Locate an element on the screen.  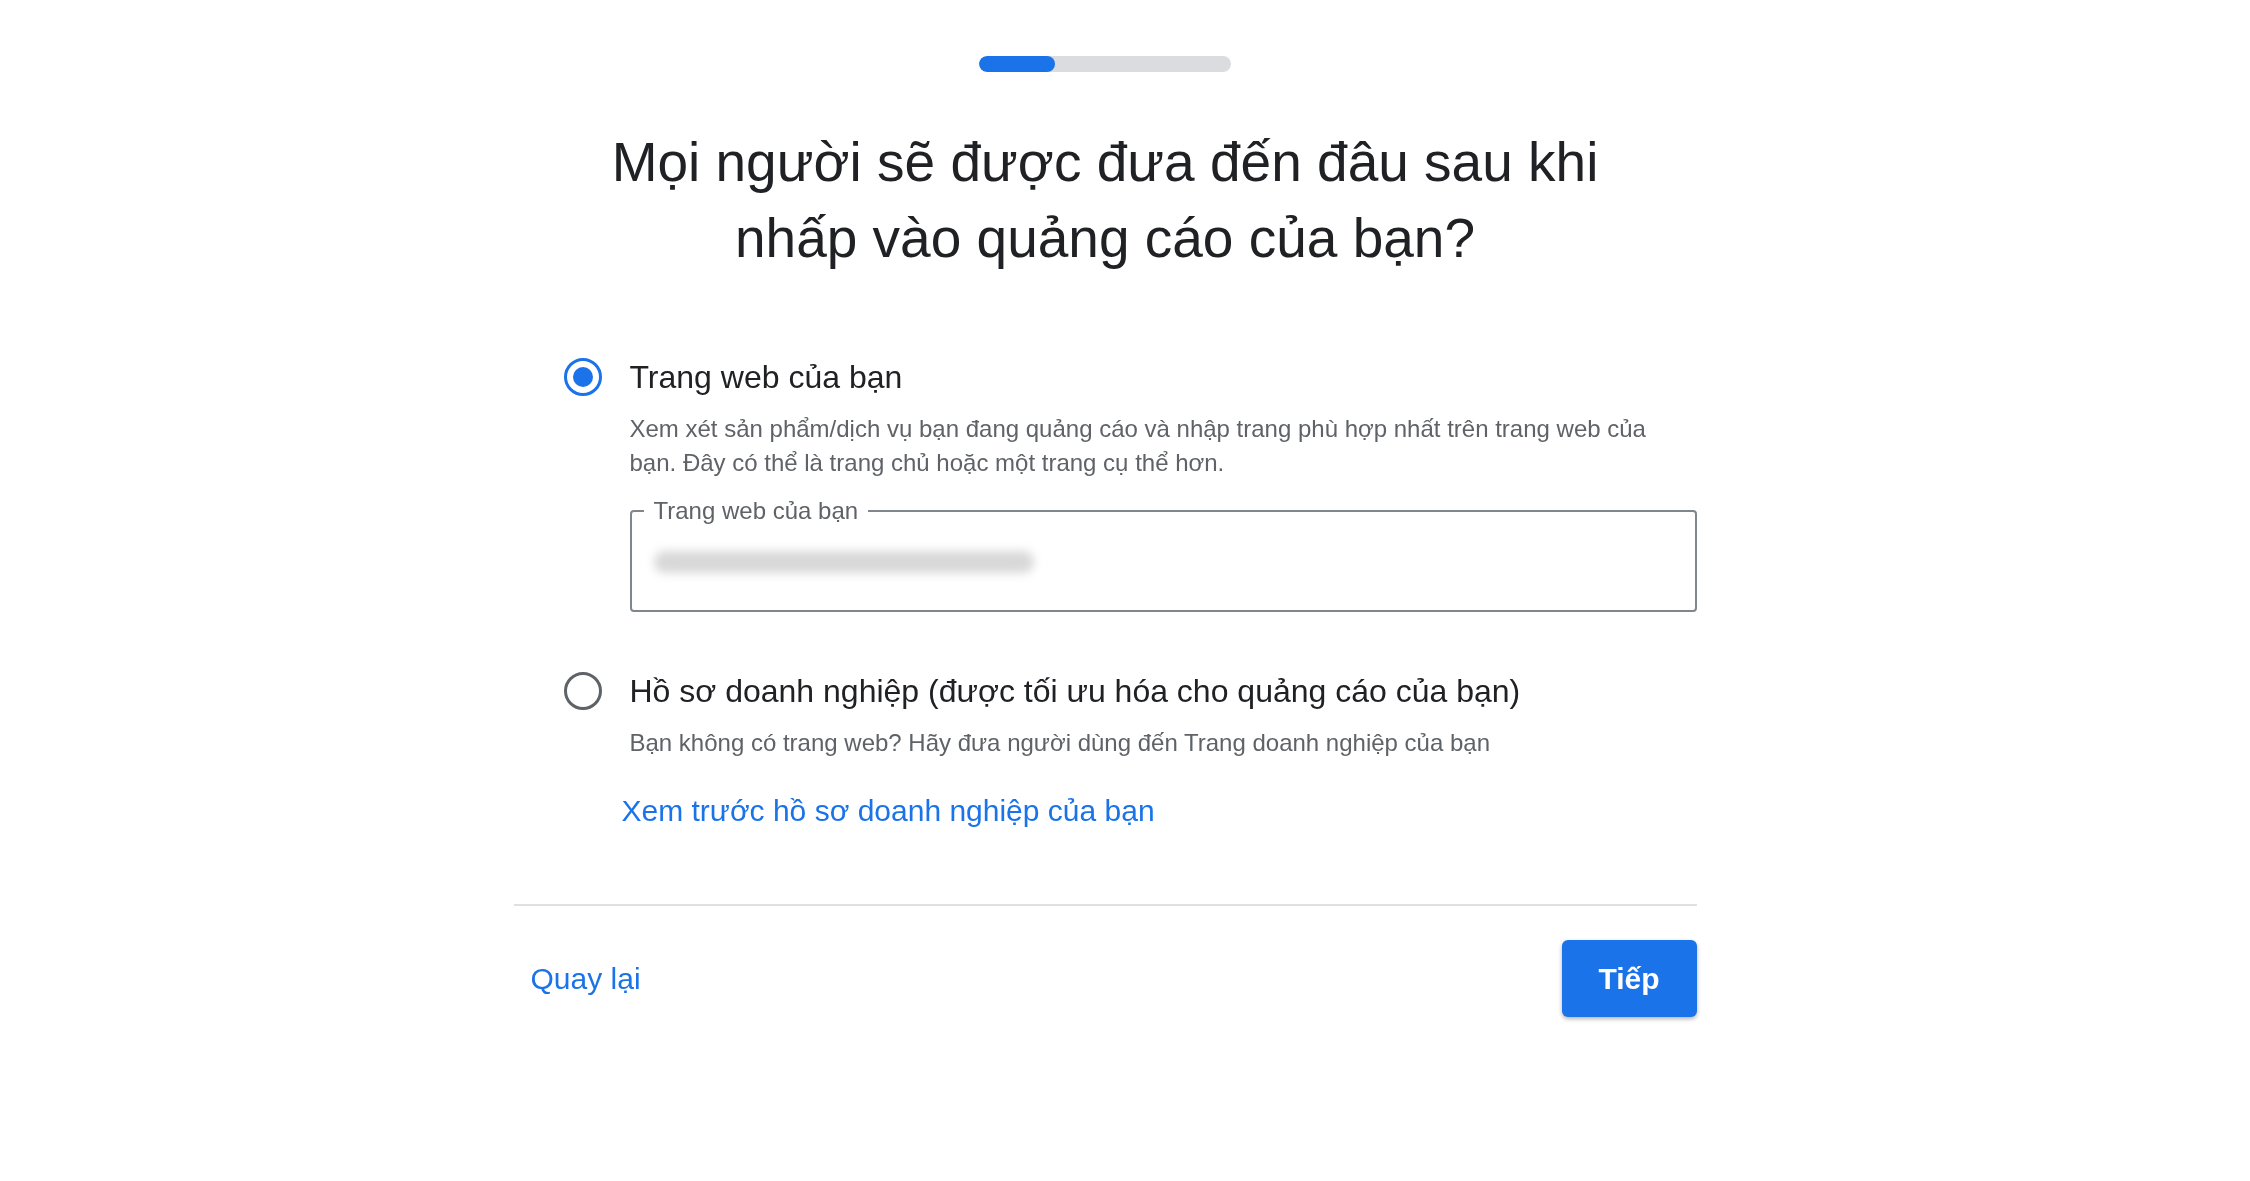
option-description: Bạn không có trang web? Hãy đưa người dùng đến Trang doanh nghiệp của bạn is located at coordinates (1060, 743).